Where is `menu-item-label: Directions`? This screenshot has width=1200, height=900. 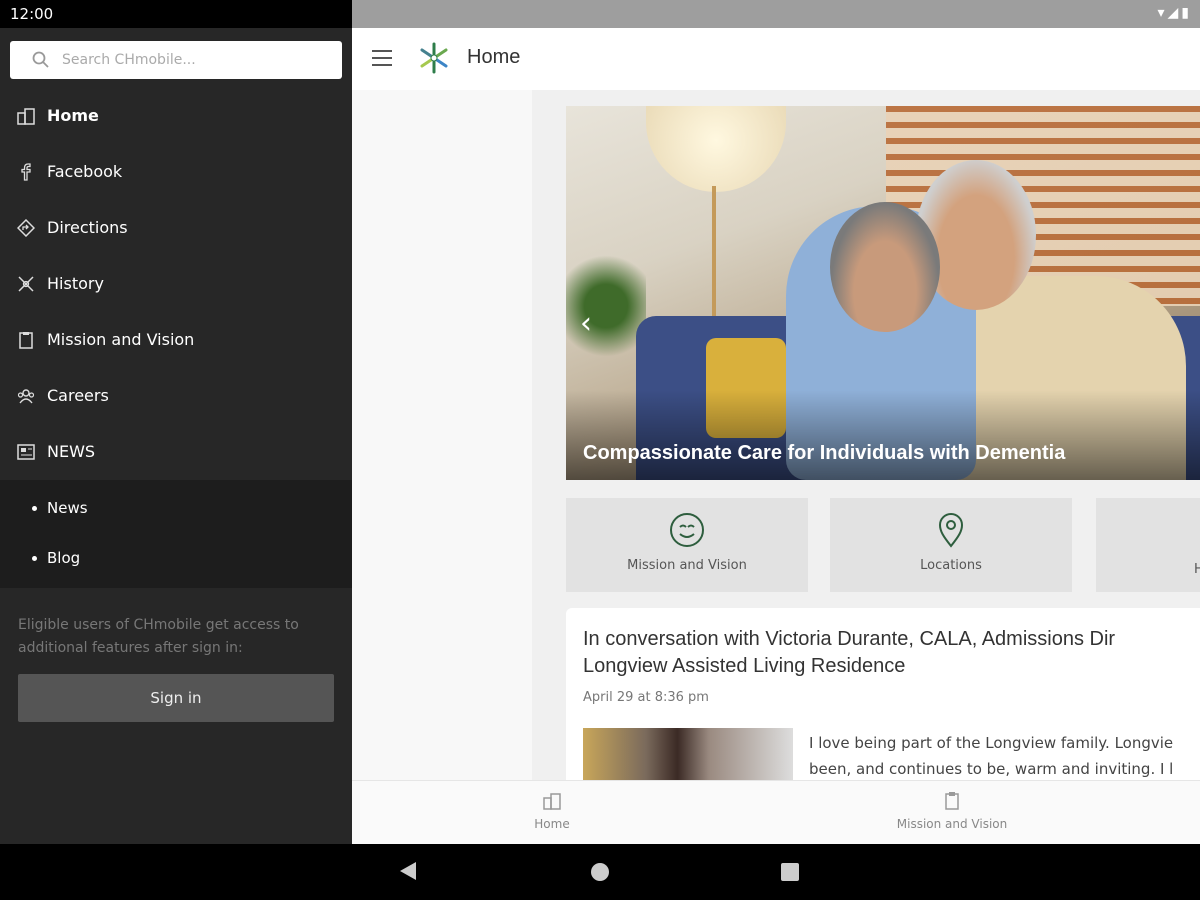
menu-item-label: Directions is located at coordinates (87, 227).